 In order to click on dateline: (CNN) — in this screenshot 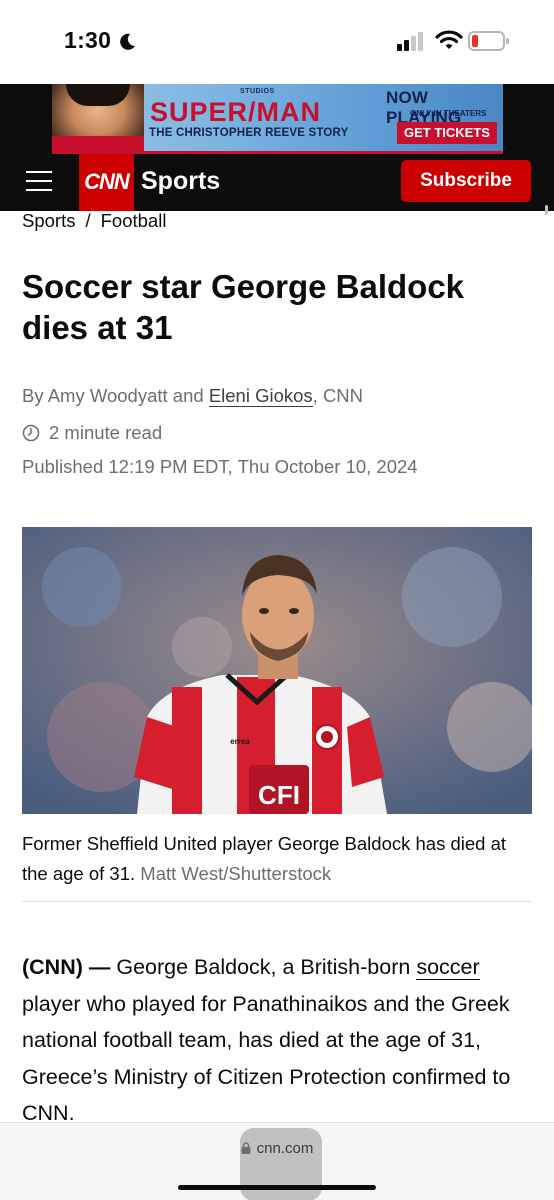, I will do `click(66, 967)`.